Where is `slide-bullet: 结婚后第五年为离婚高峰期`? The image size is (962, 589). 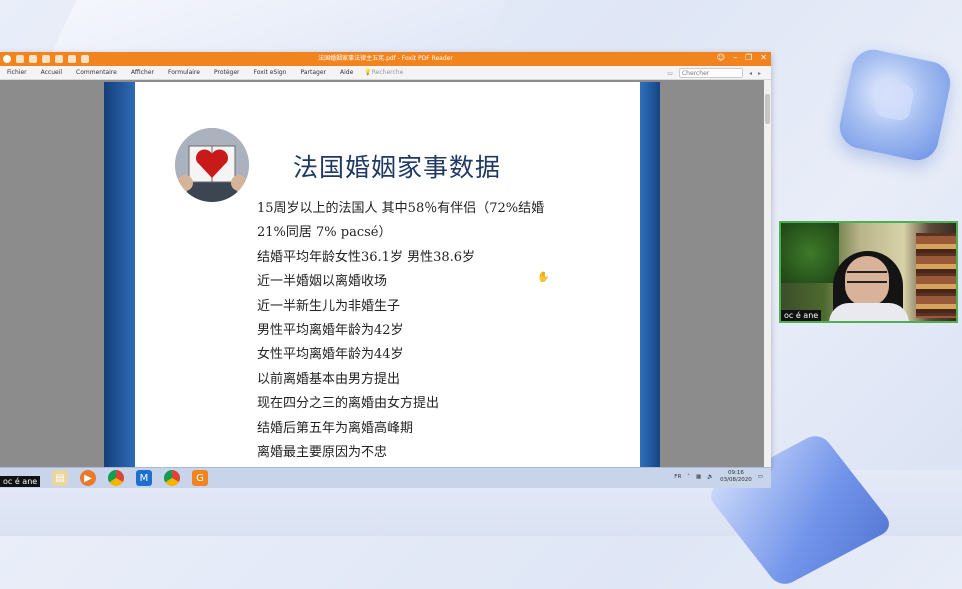 slide-bullet: 结婚后第五年为离婚高峰期 is located at coordinates (335, 428).